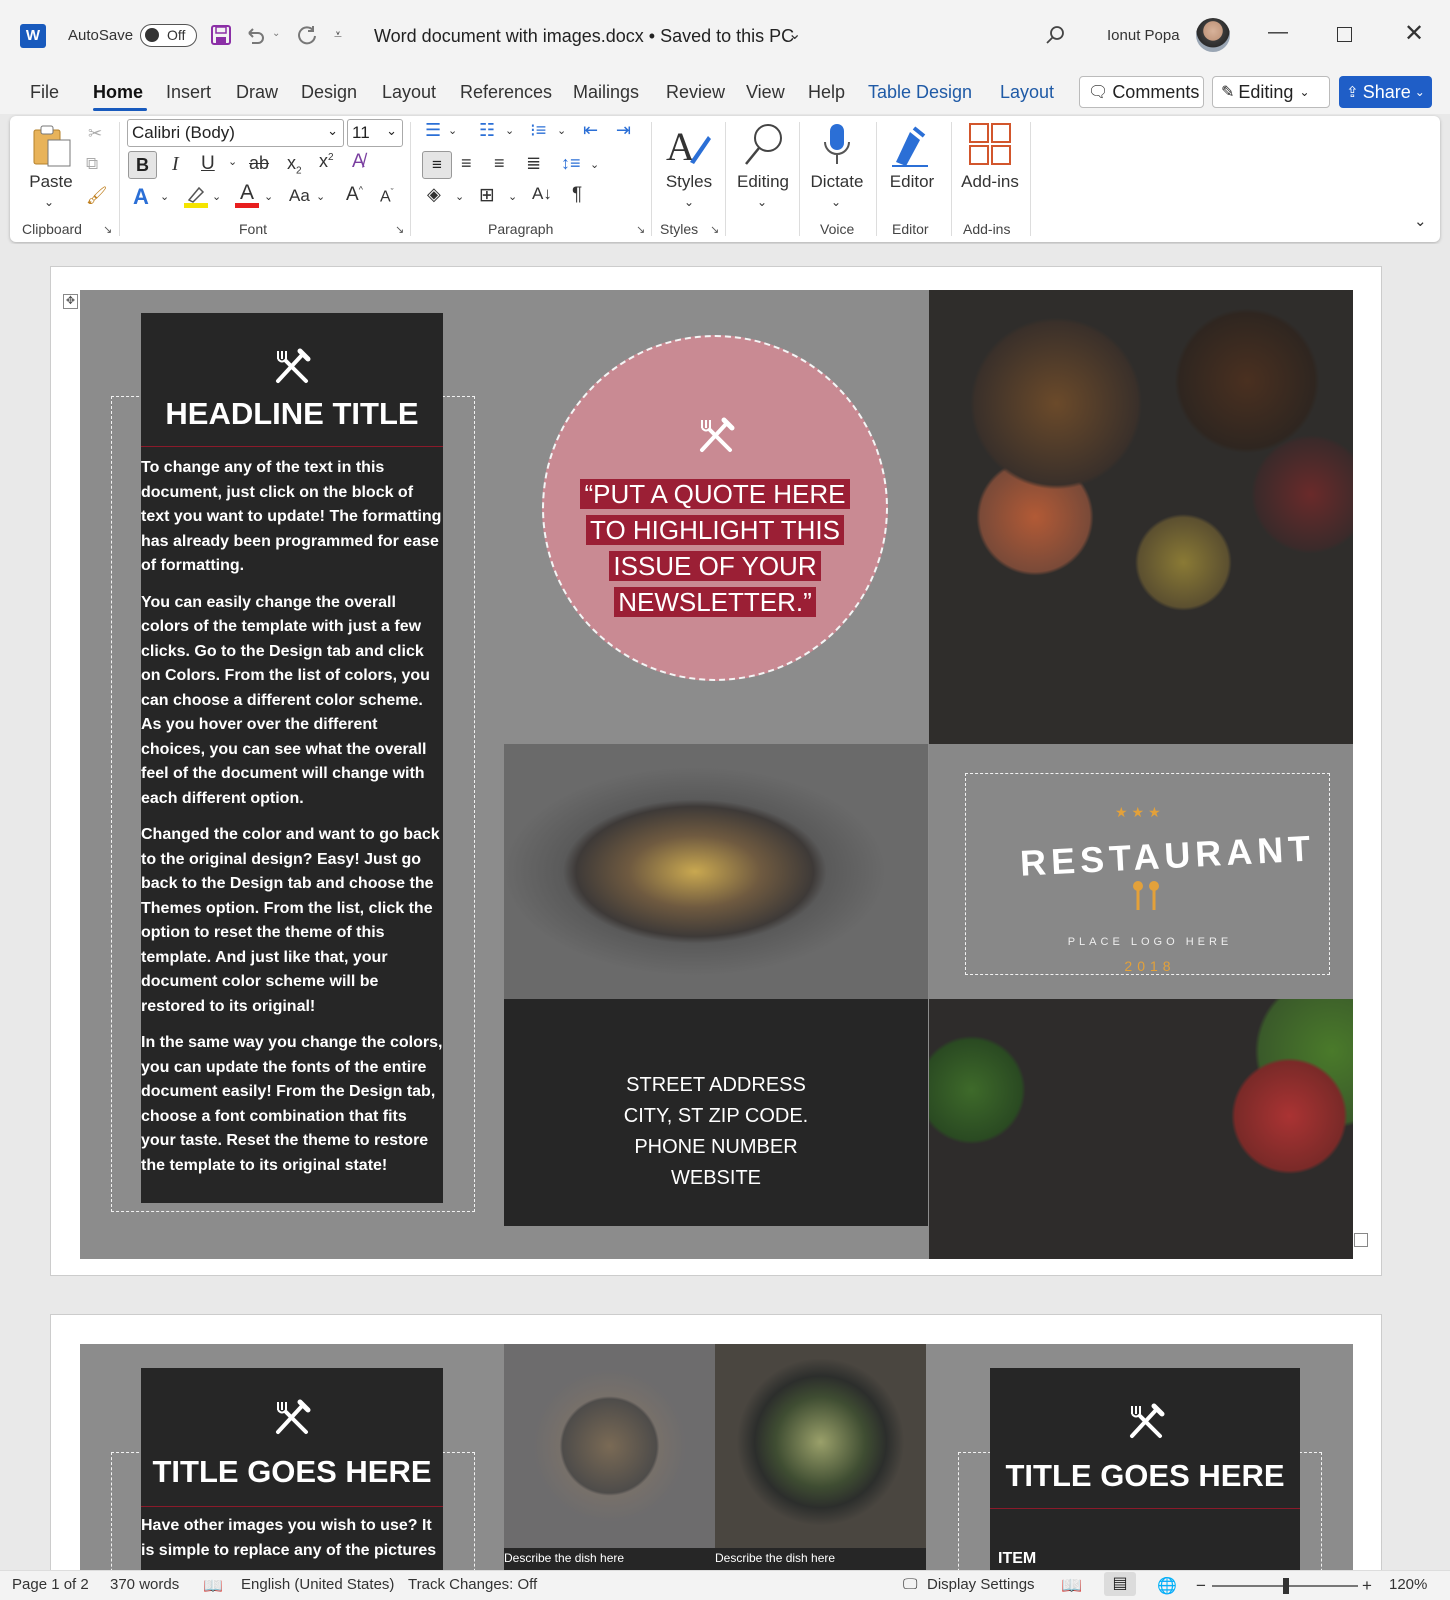 The width and height of the screenshot is (1450, 1600). Describe the element at coordinates (1420, 221) in the screenshot. I see `collapse-ribbon-icon: ⌄` at that location.